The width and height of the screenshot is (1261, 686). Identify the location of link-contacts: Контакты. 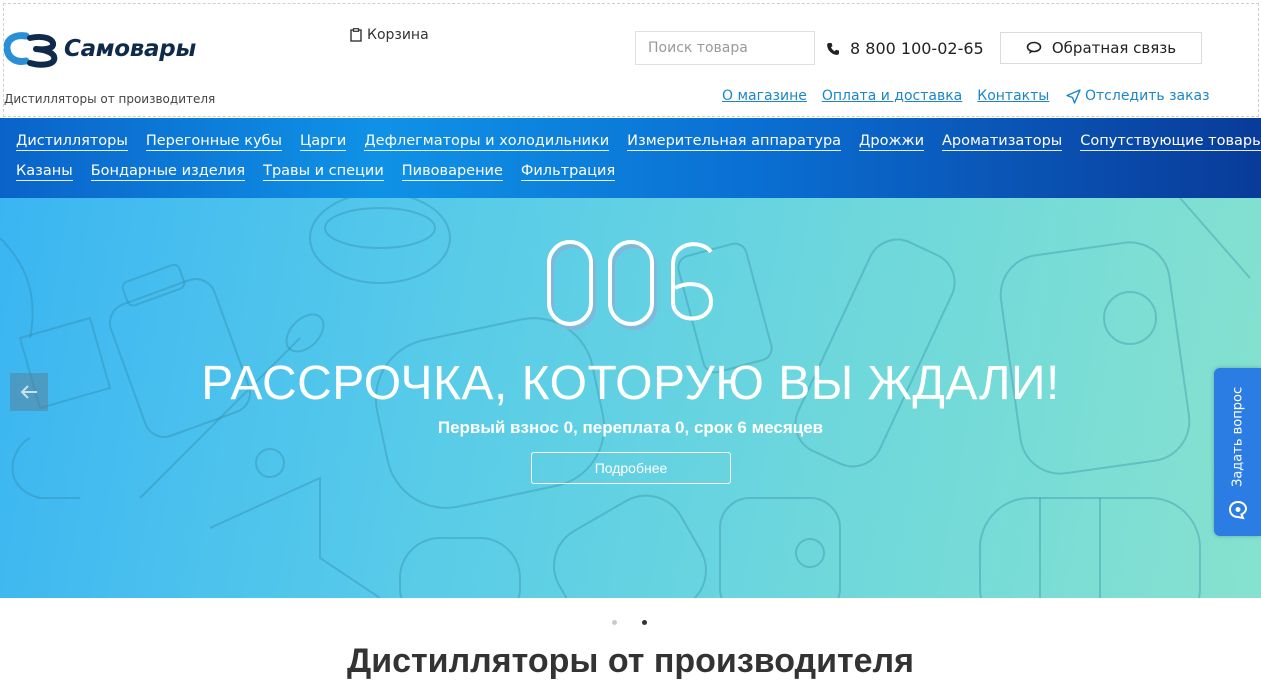
(1013, 96).